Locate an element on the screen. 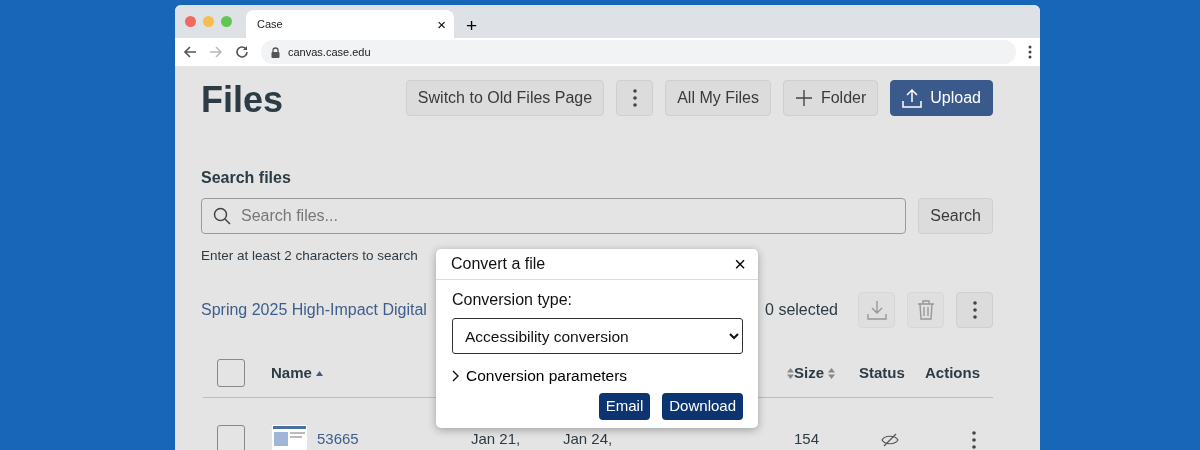  download-icon is located at coordinates (876, 309).